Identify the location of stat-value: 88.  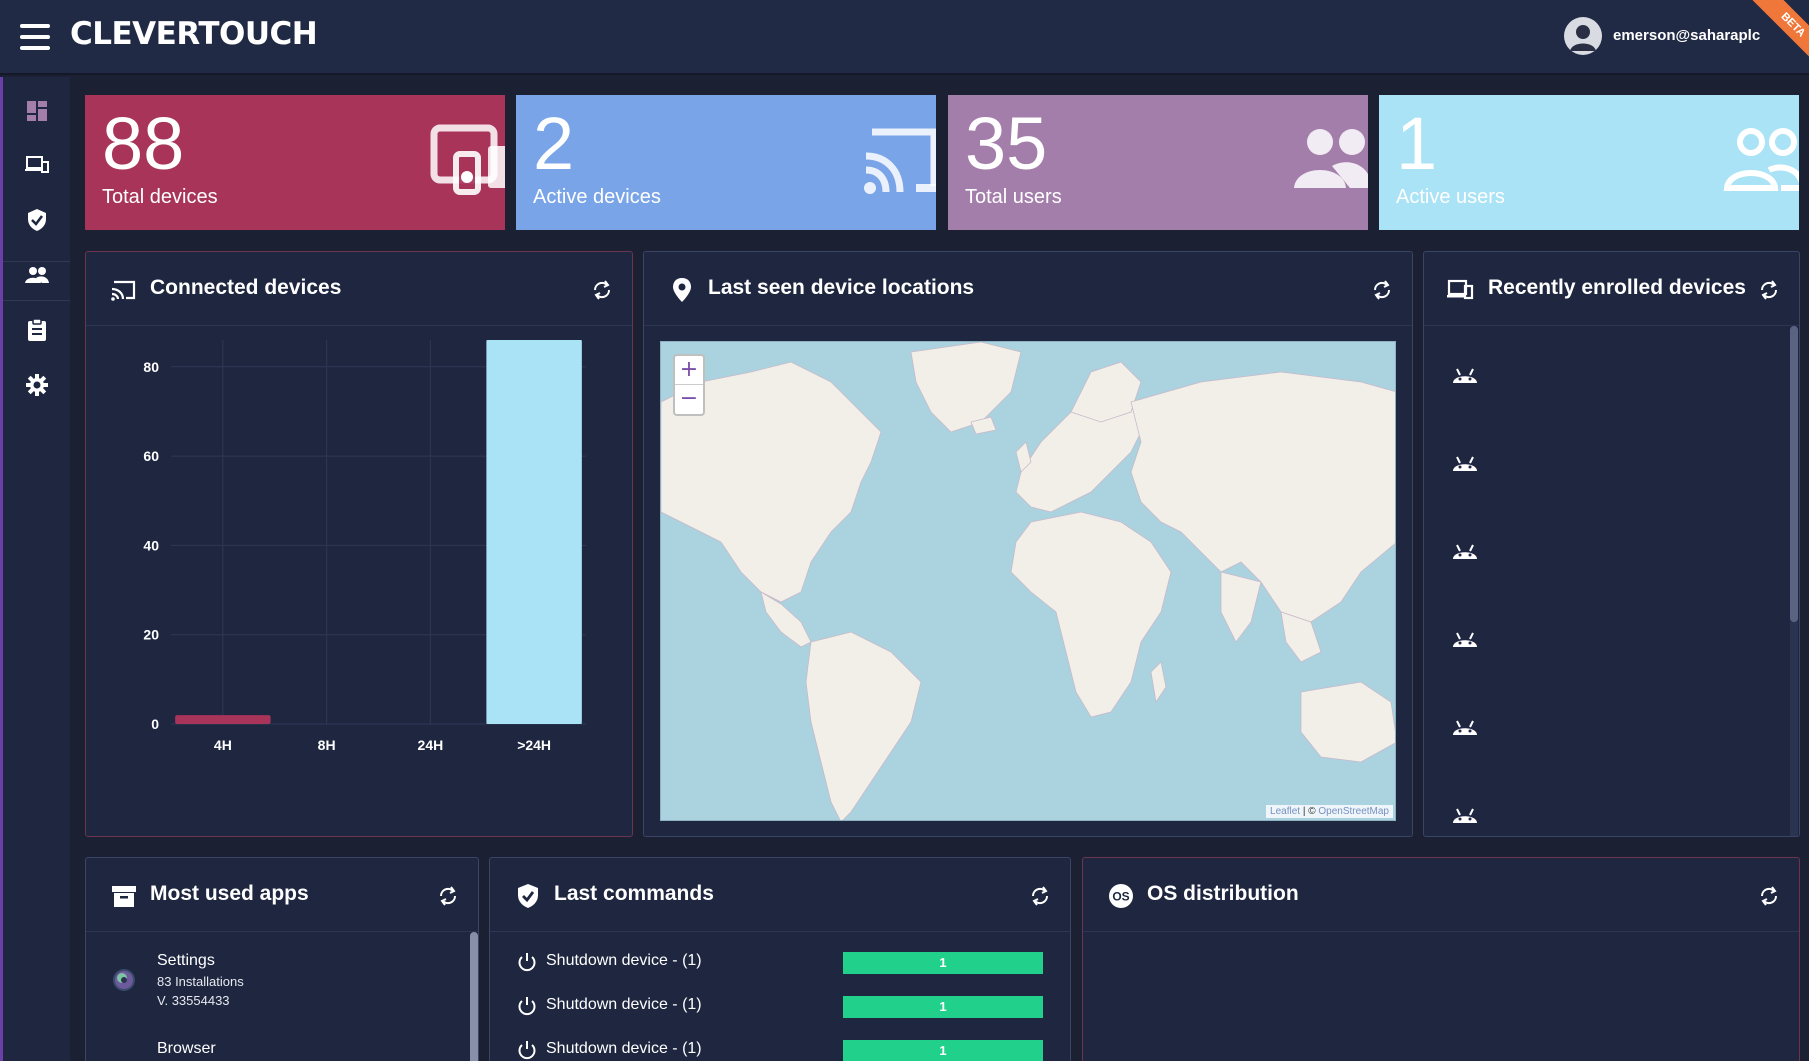
(143, 143).